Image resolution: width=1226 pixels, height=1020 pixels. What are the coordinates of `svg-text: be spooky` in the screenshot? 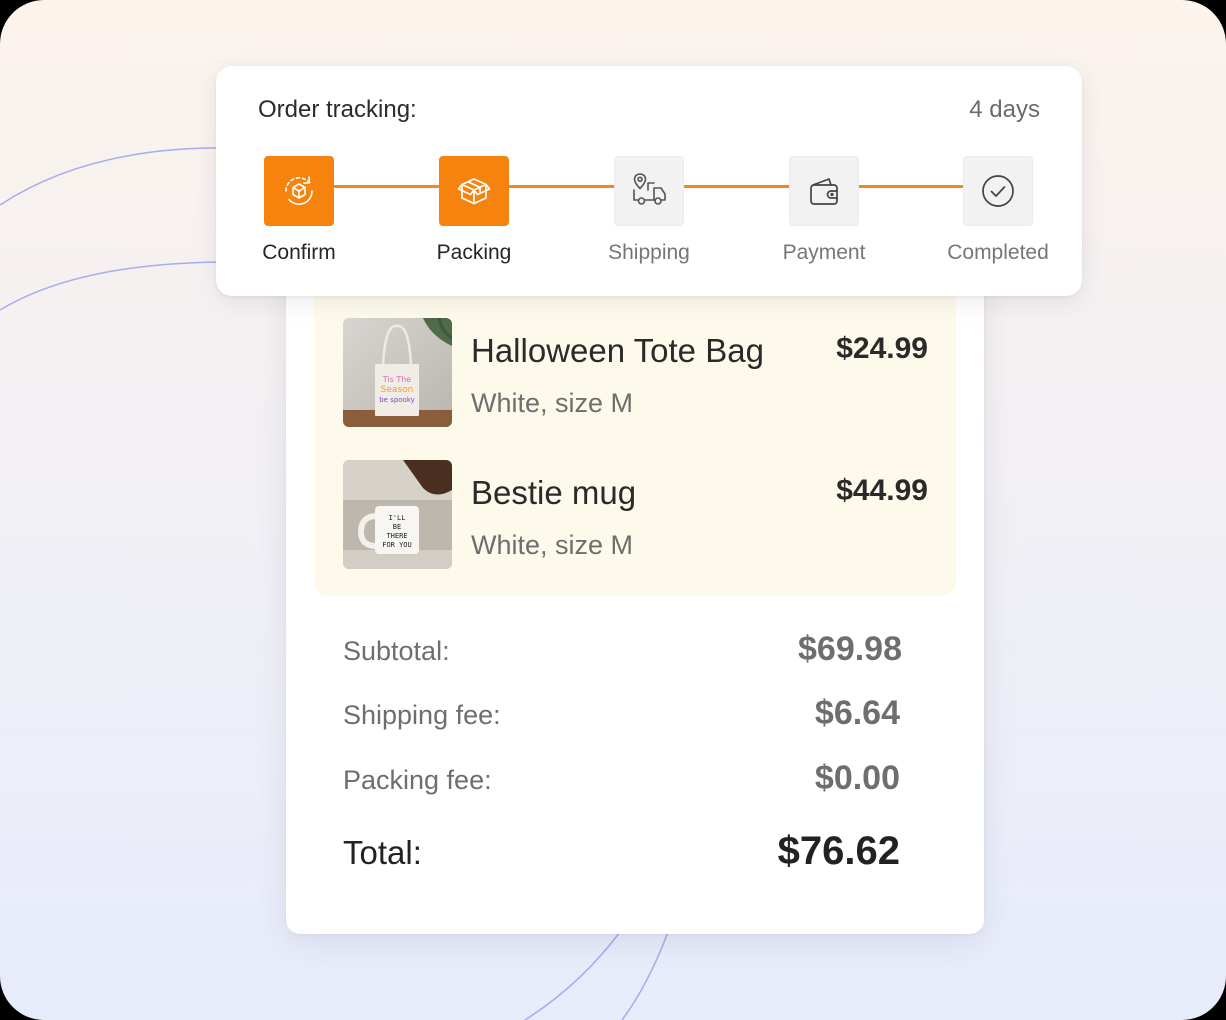 It's located at (397, 400).